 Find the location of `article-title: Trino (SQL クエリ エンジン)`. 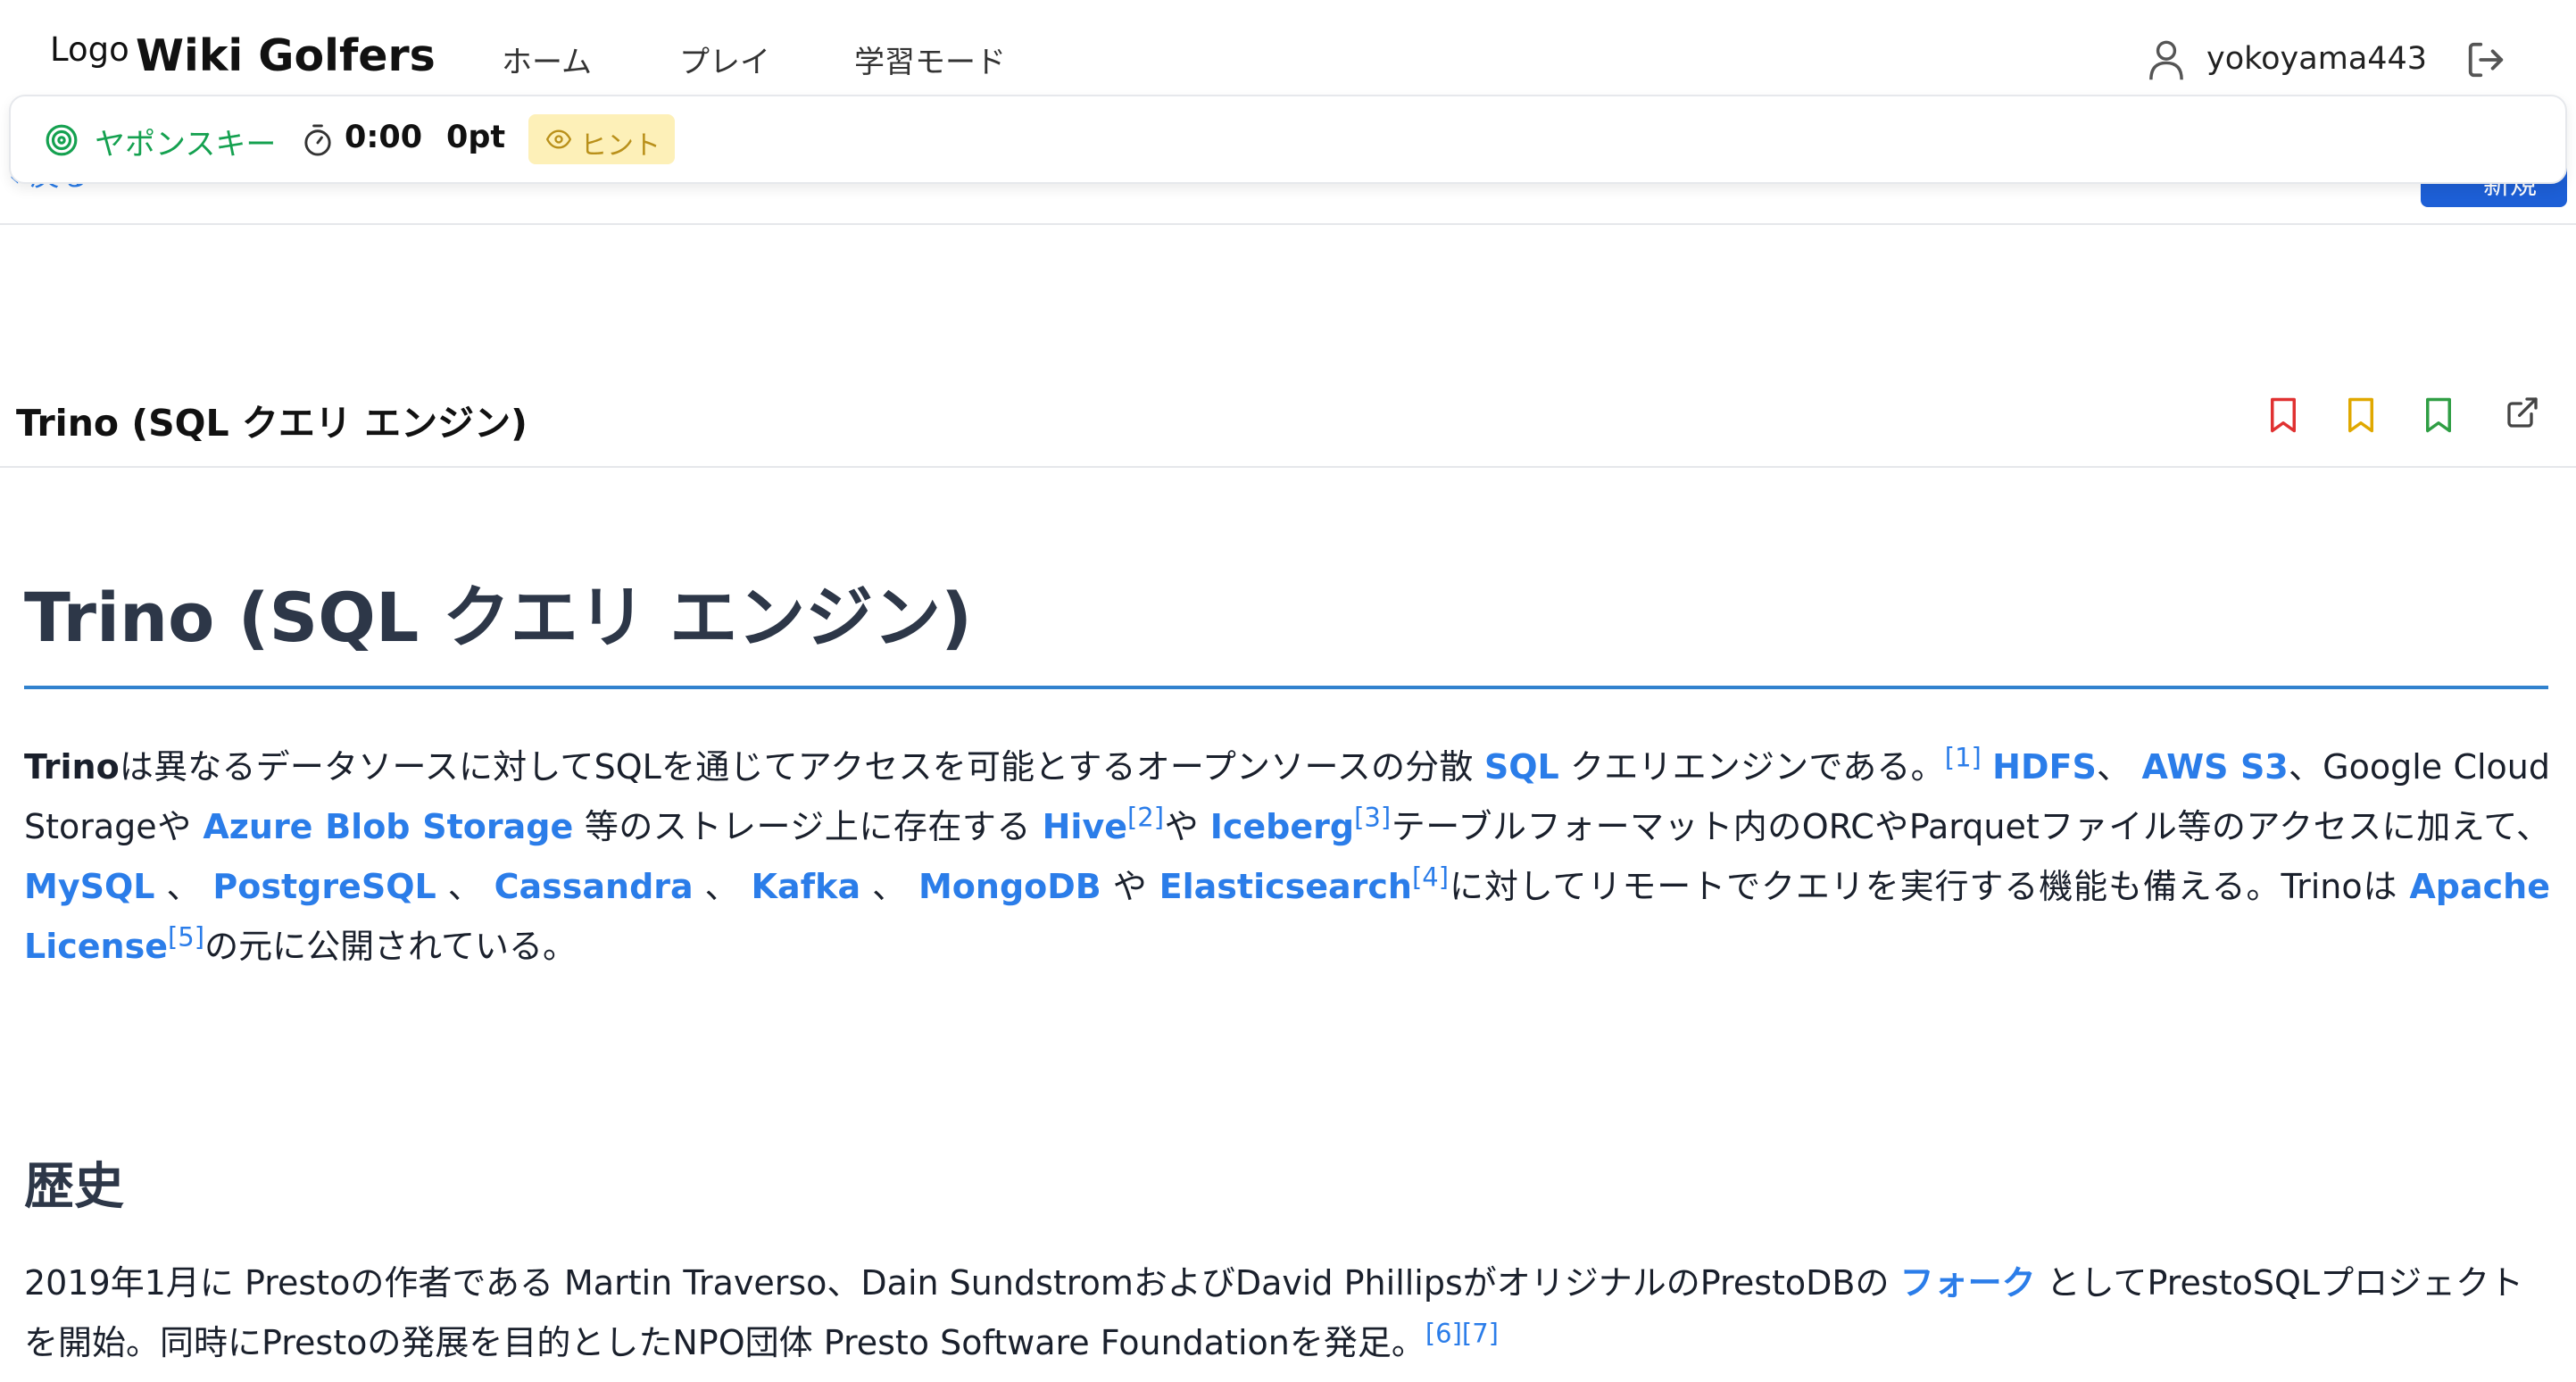

article-title: Trino (SQL クエリ エンジン) is located at coordinates (498, 617).